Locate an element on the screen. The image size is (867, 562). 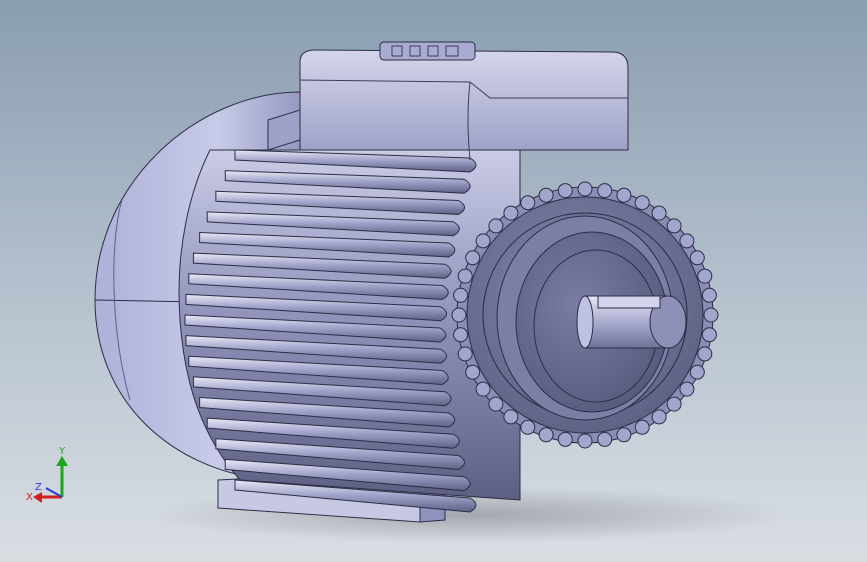
output-shaft is located at coordinates (631, 322).